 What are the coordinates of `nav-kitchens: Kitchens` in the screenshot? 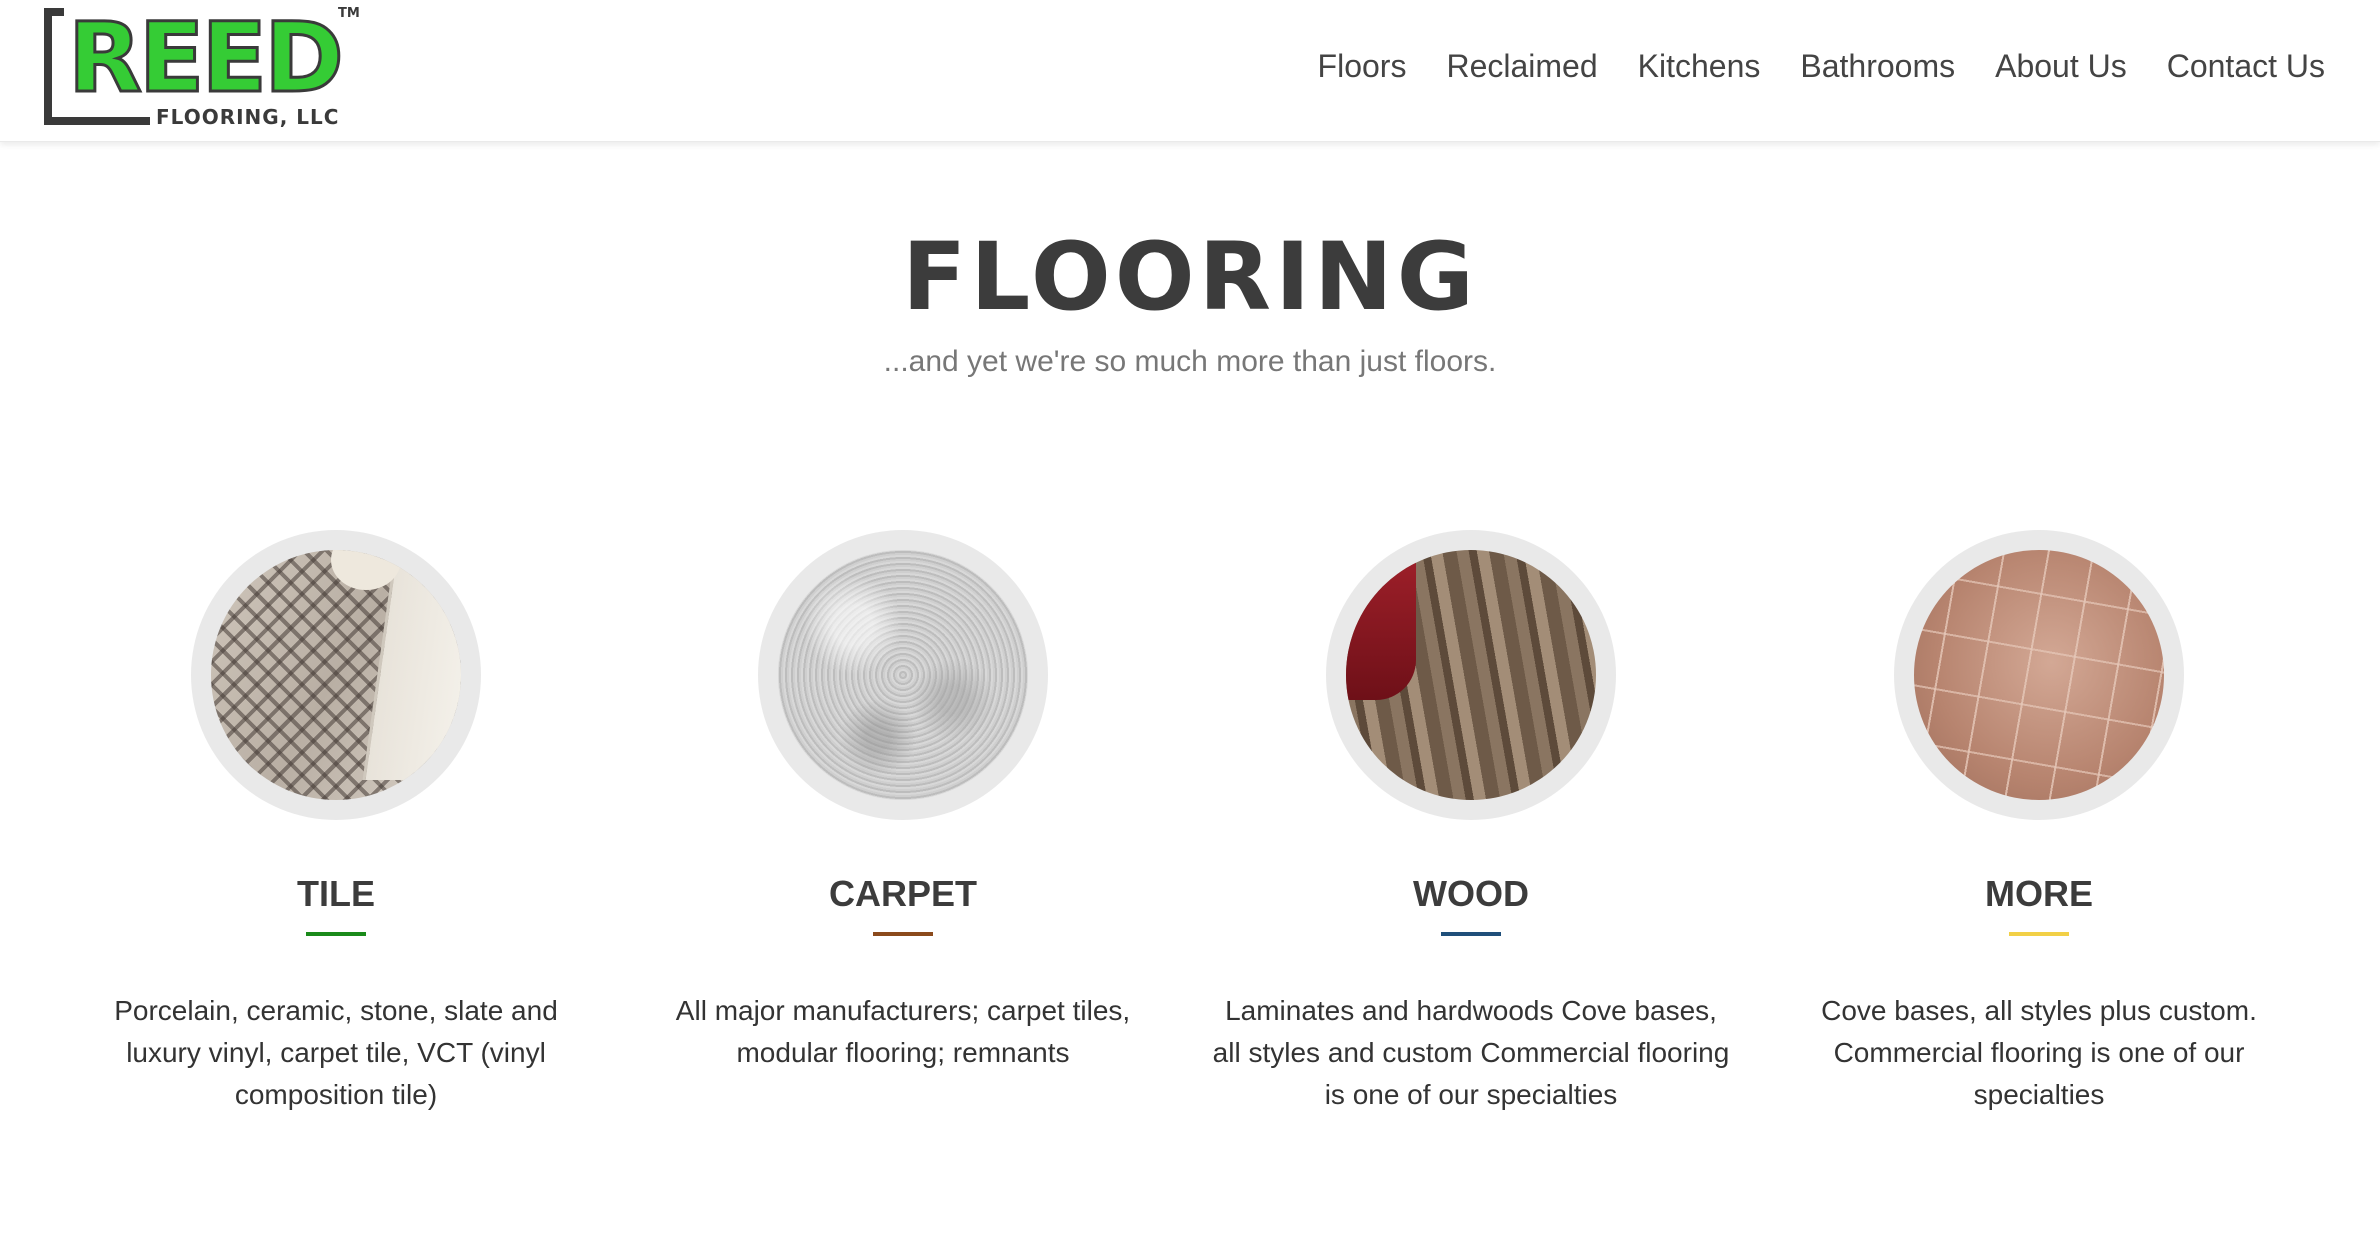 It's located at (1699, 66).